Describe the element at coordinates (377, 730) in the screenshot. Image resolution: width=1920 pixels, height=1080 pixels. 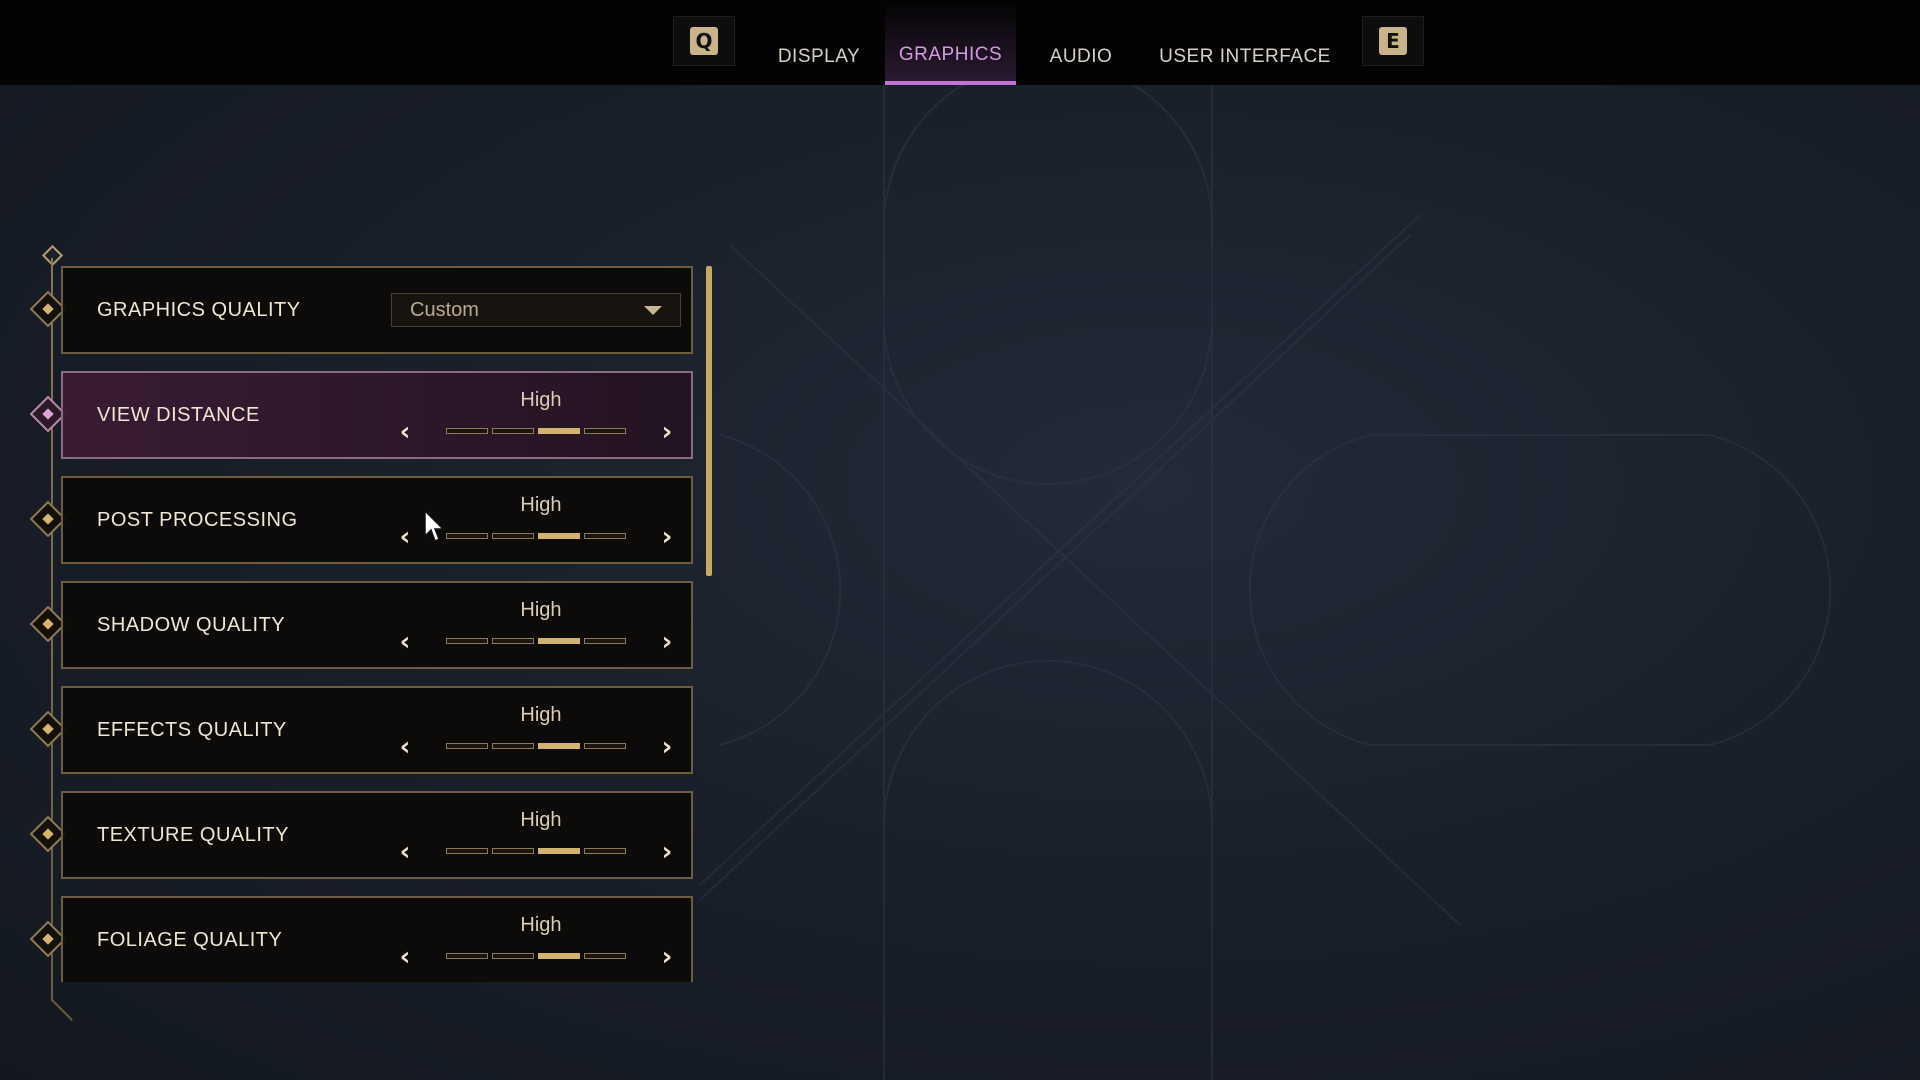
I see `setting-row-effects-quality: EFFECTS QUALITY High ‹ ›` at that location.